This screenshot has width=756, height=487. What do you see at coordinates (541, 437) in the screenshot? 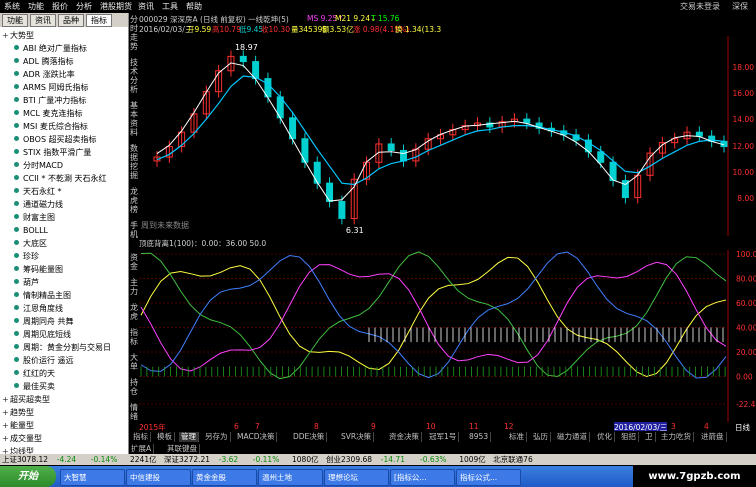
I see `bottom-tab: 弘历` at bounding box center [541, 437].